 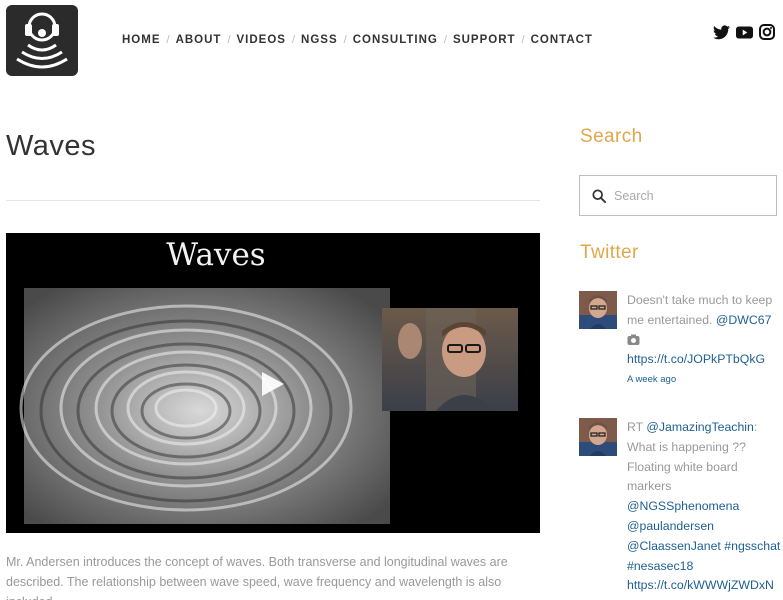 I want to click on tweet-hashtag: #ngsschat, so click(x=752, y=546).